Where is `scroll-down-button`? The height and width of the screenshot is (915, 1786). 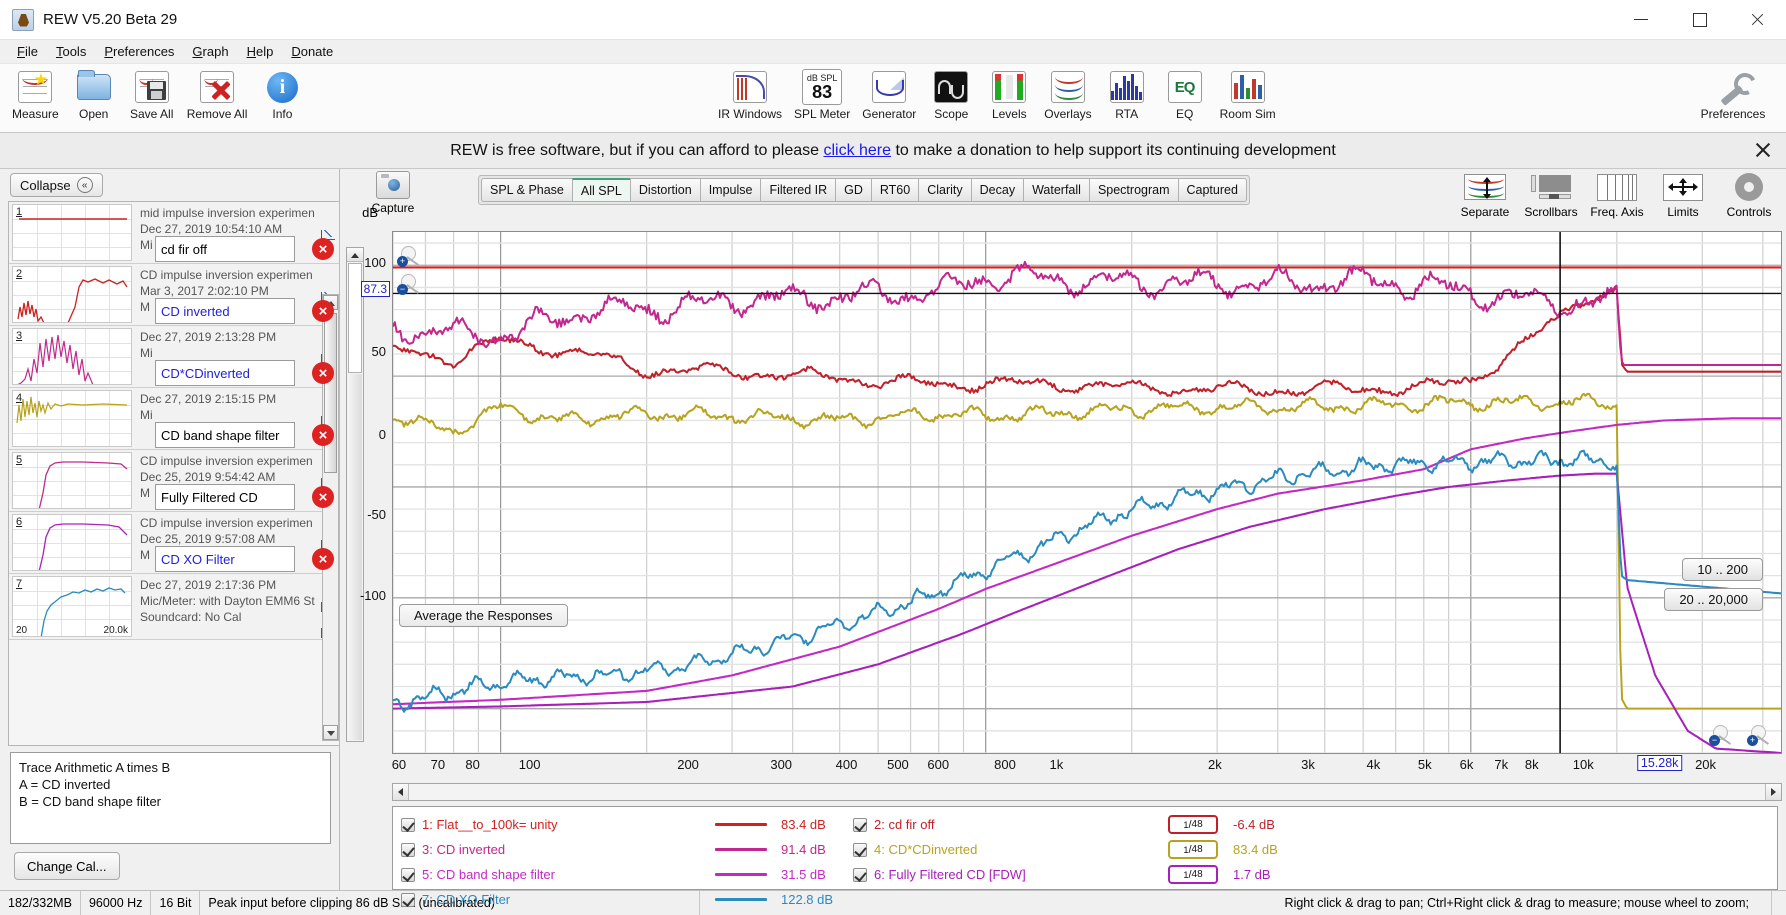 scroll-down-button is located at coordinates (330, 732).